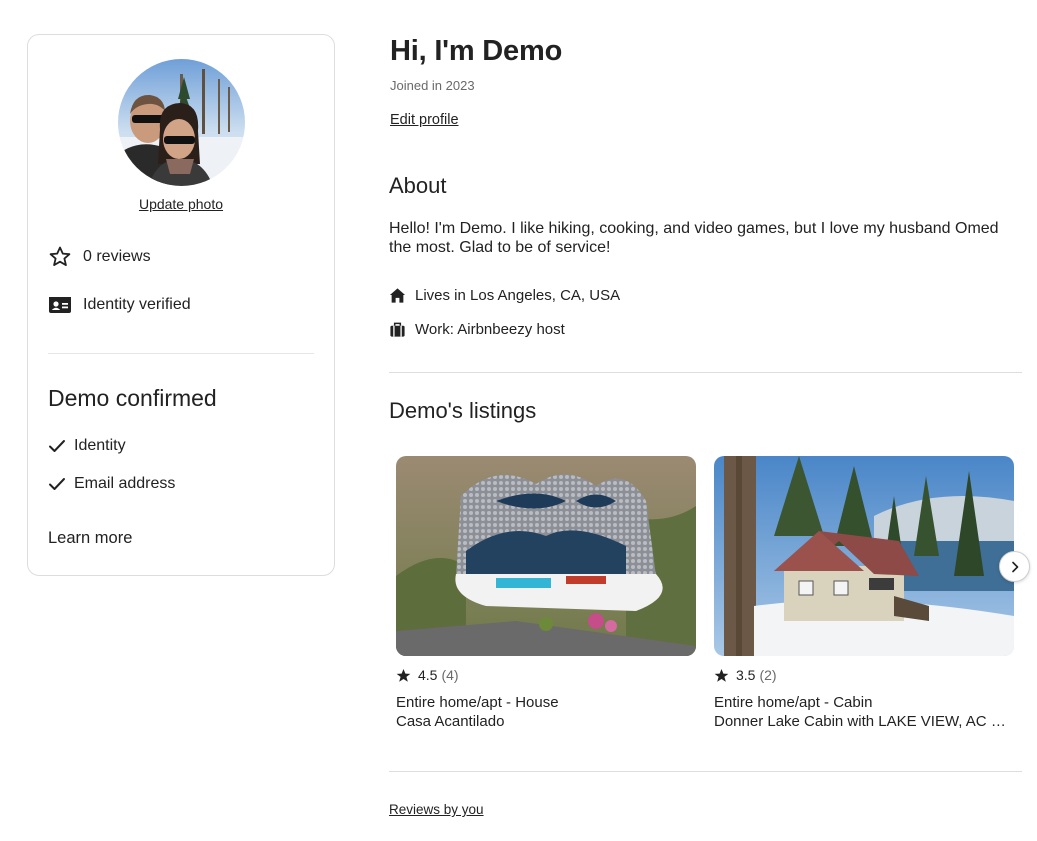 The width and height of the screenshot is (1037, 841). Describe the element at coordinates (768, 675) in the screenshot. I see `rating-count: (2)` at that location.